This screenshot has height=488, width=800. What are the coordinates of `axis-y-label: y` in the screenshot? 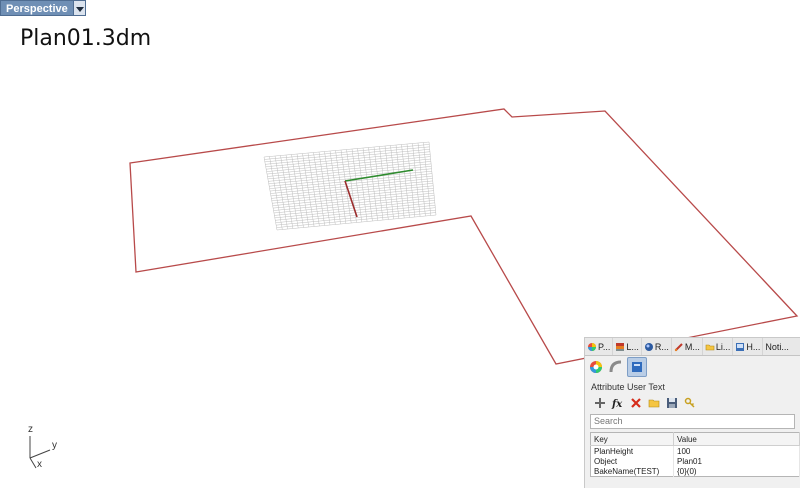 It's located at (54, 445).